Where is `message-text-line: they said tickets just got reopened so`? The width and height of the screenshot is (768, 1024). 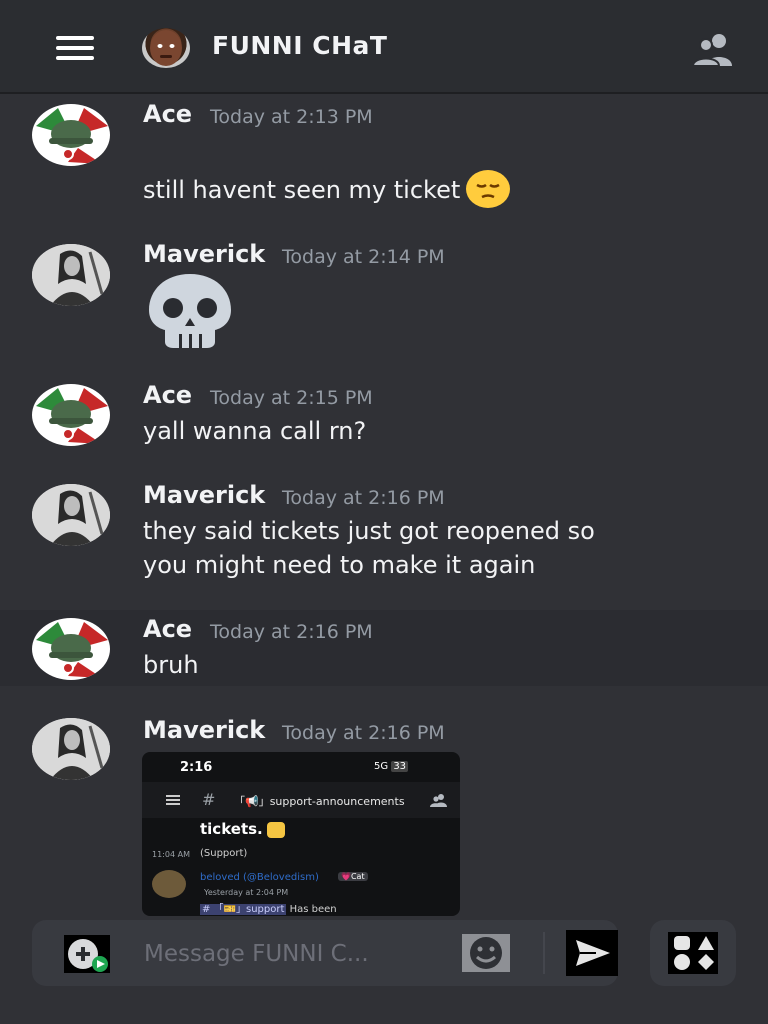 message-text-line: they said tickets just got reopened so is located at coordinates (369, 531).